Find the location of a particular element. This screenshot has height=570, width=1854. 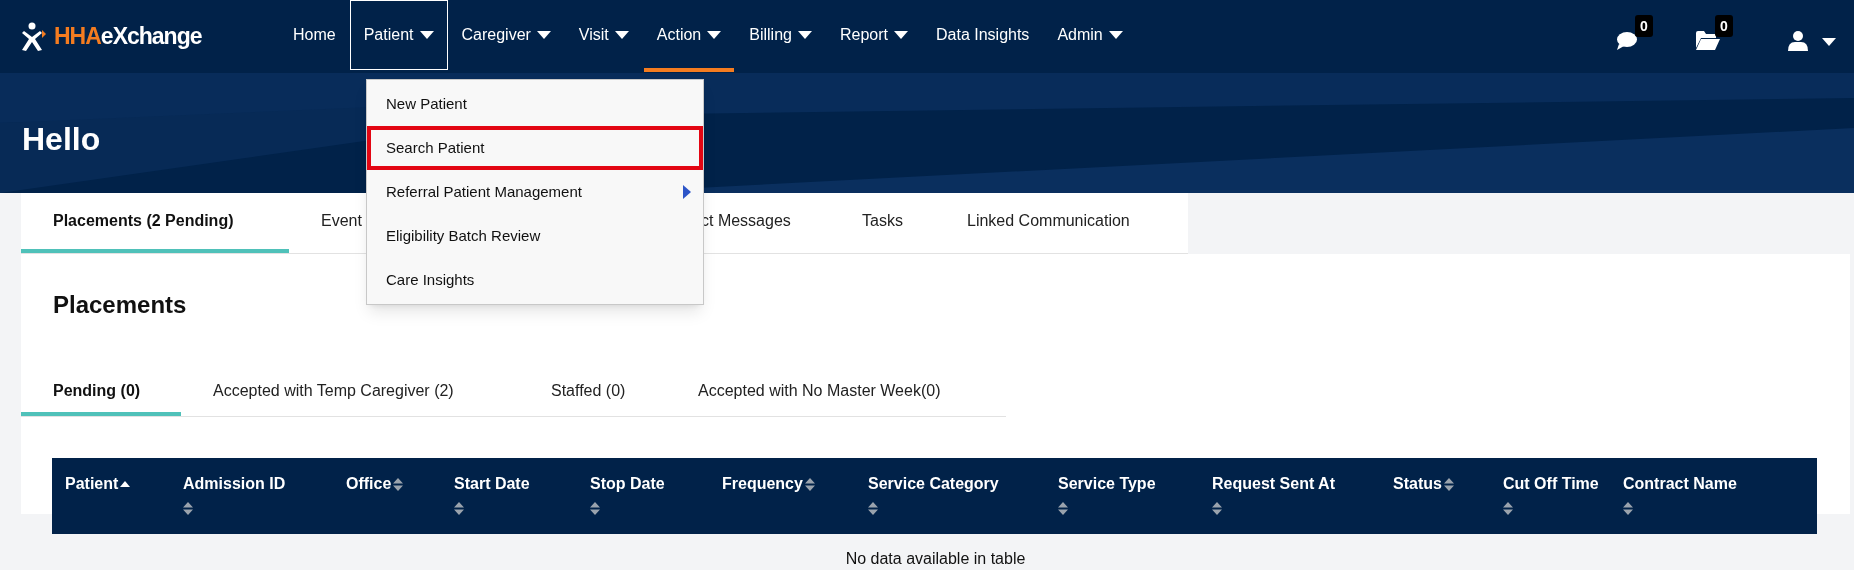

greeting-heading: Hello is located at coordinates (61, 139).